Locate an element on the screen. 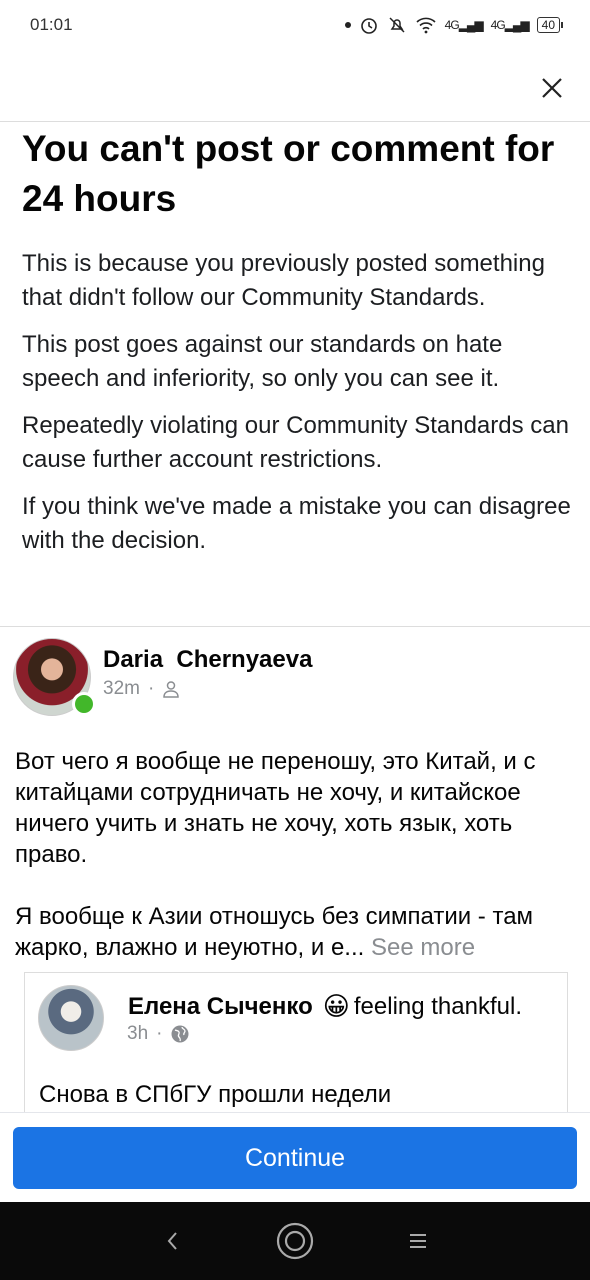  online-indicator-icon is located at coordinates (84, 704).